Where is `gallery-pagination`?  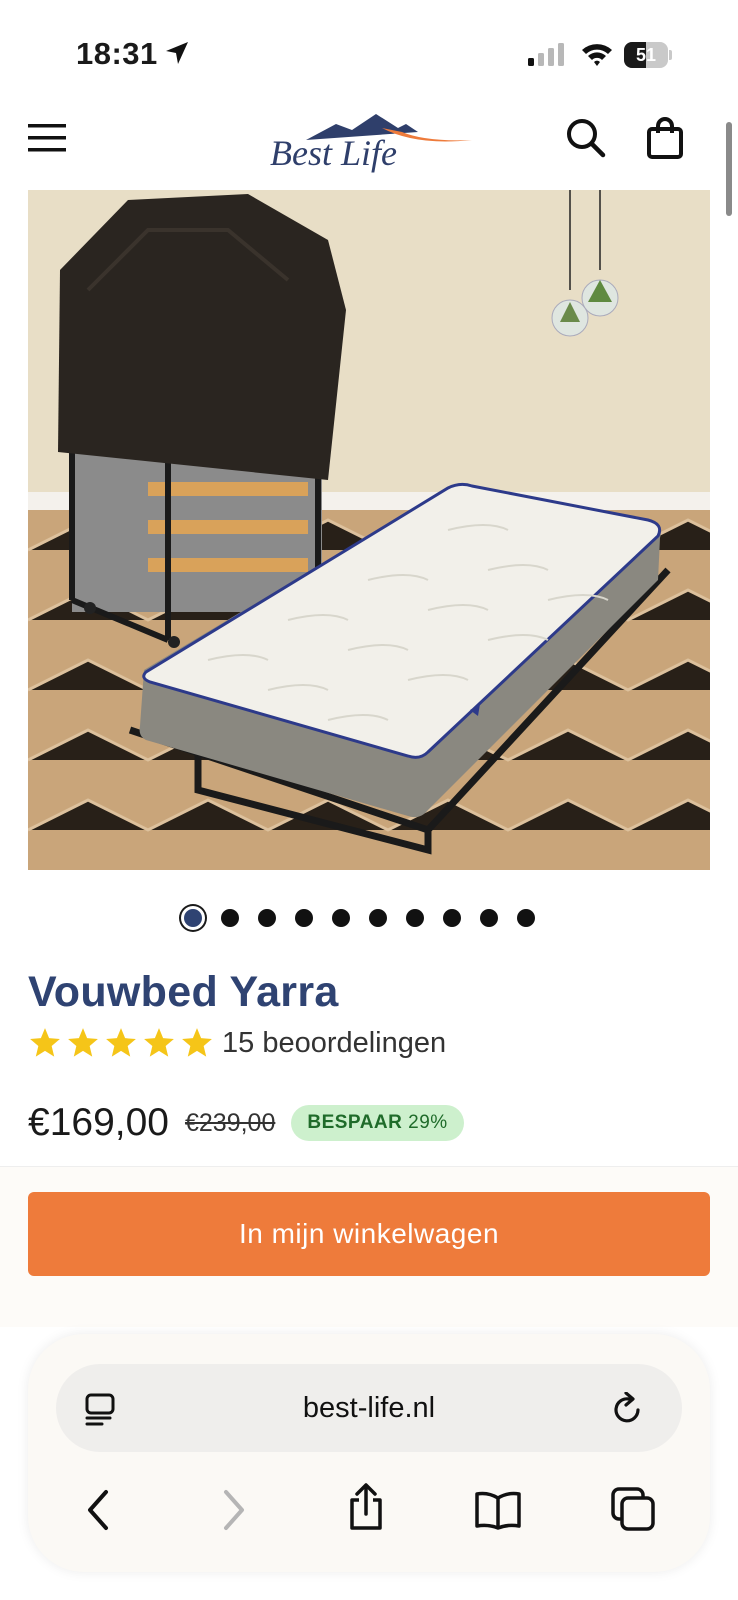 gallery-pagination is located at coordinates (359, 918).